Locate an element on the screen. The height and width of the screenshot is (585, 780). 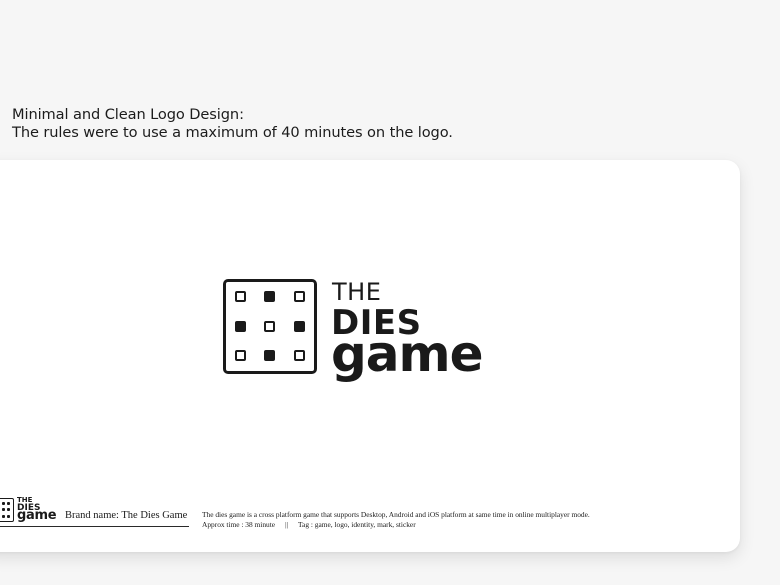
mini-logo: THE DIES game is located at coordinates (30, 511).